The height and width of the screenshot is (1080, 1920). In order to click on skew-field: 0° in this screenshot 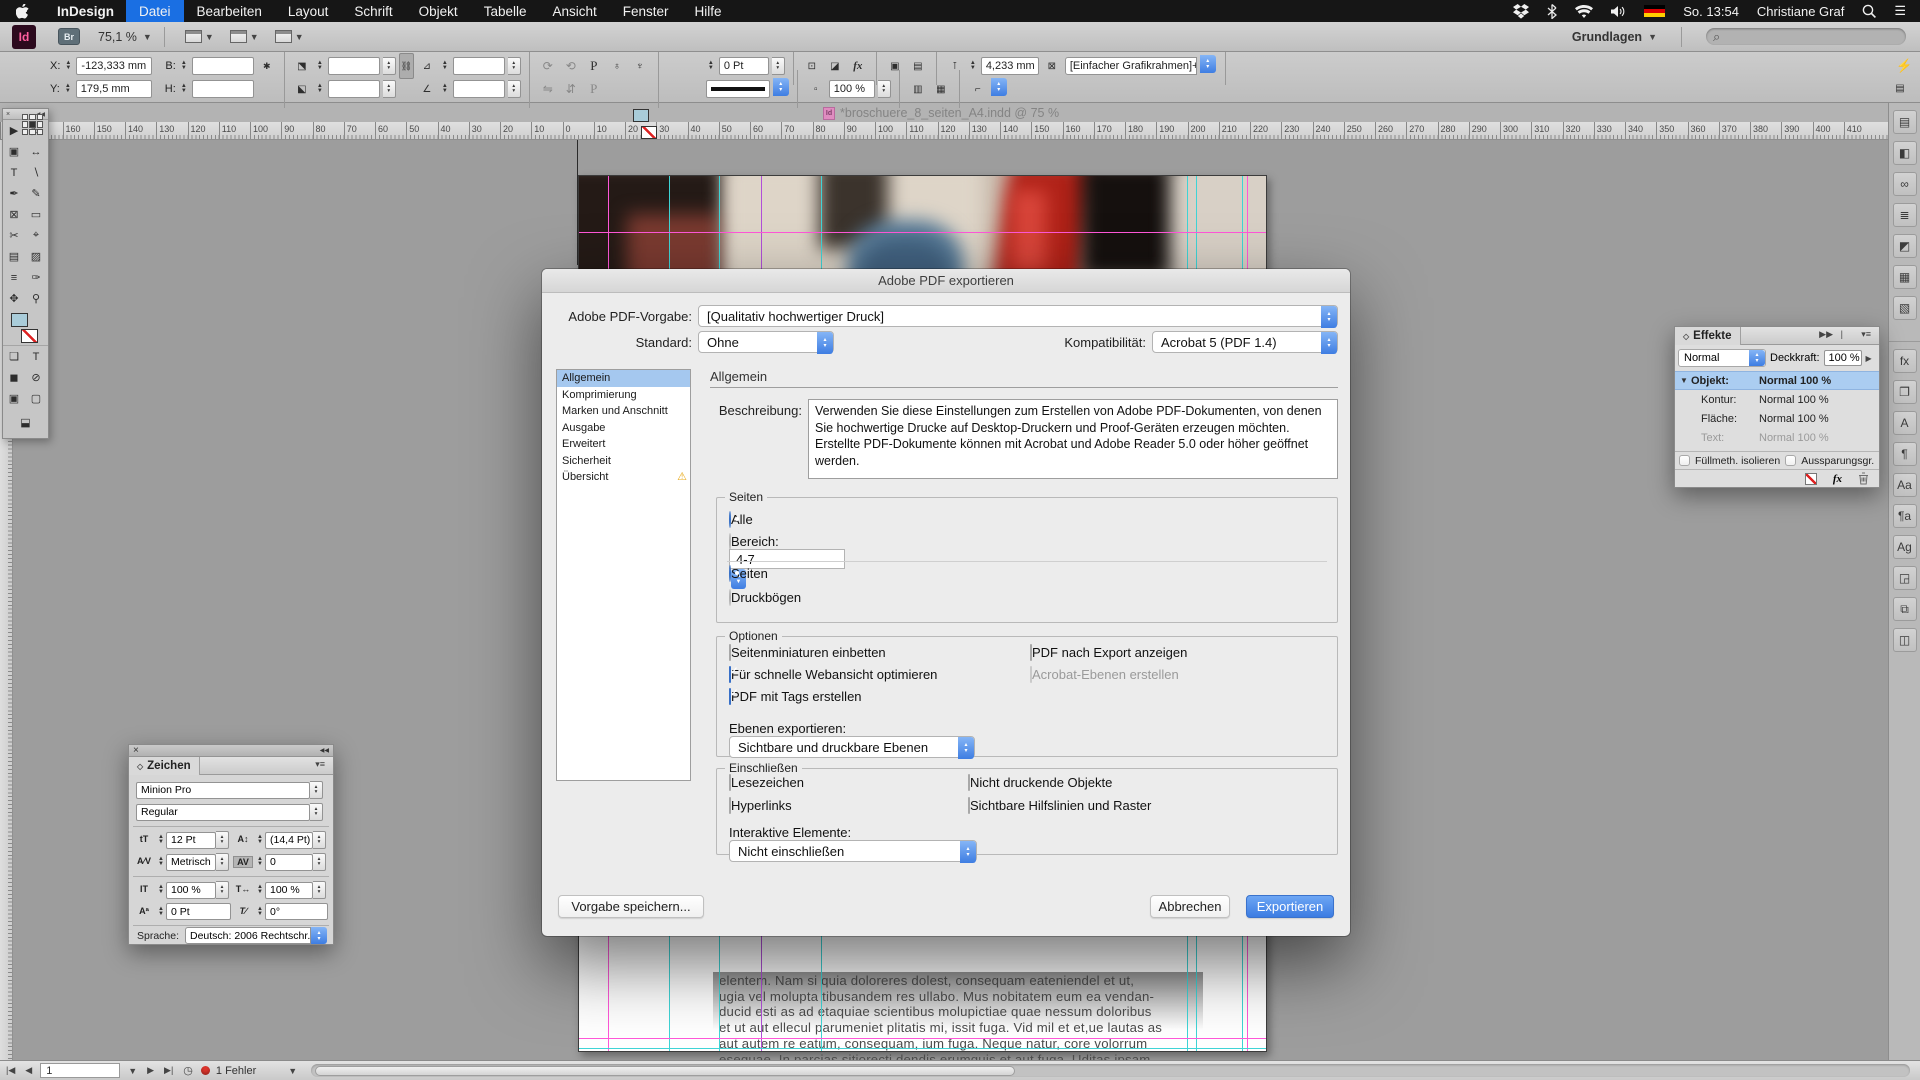, I will do `click(296, 911)`.